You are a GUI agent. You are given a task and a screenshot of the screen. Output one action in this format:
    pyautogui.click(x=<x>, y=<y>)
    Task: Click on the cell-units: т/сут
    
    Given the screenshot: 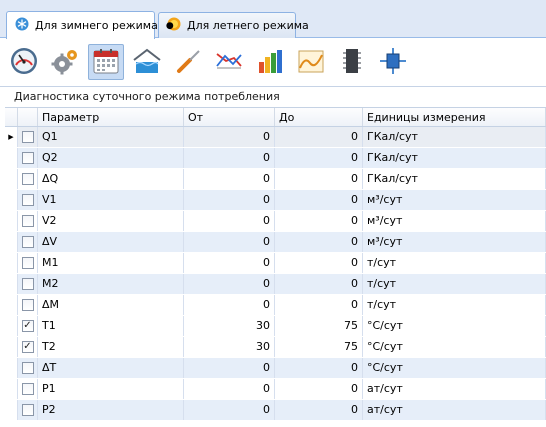 What is the action you would take?
    pyautogui.click(x=454, y=284)
    